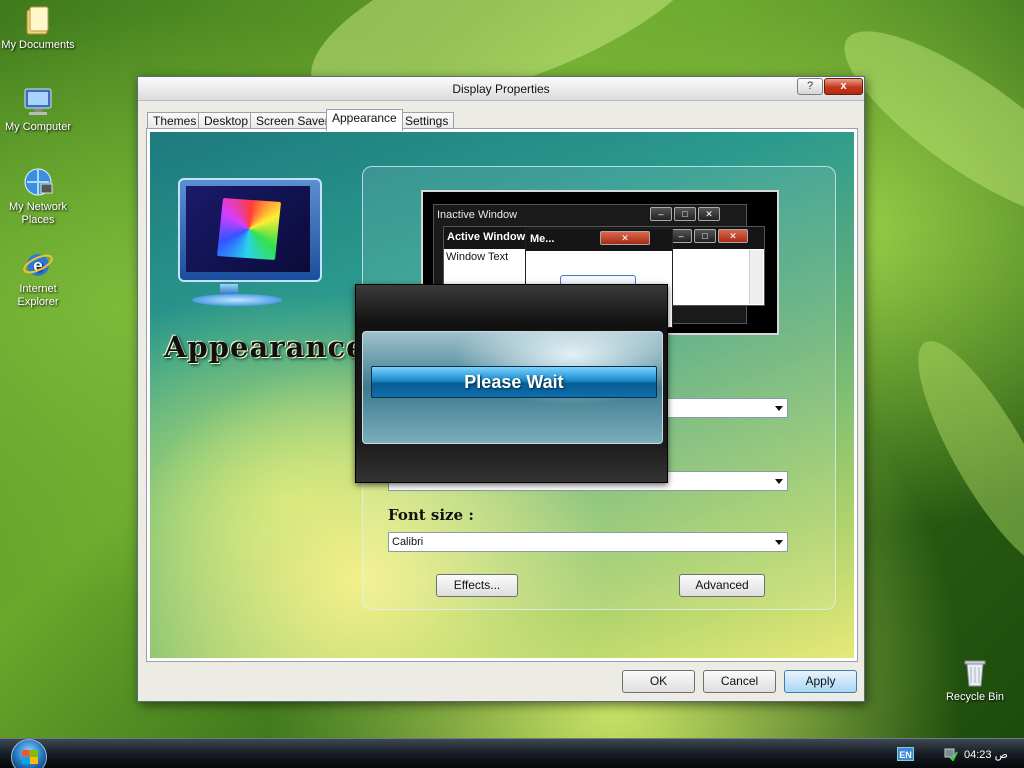 This screenshot has height=768, width=1024. What do you see at coordinates (986, 754) in the screenshot?
I see `clock: ص 04:23` at bounding box center [986, 754].